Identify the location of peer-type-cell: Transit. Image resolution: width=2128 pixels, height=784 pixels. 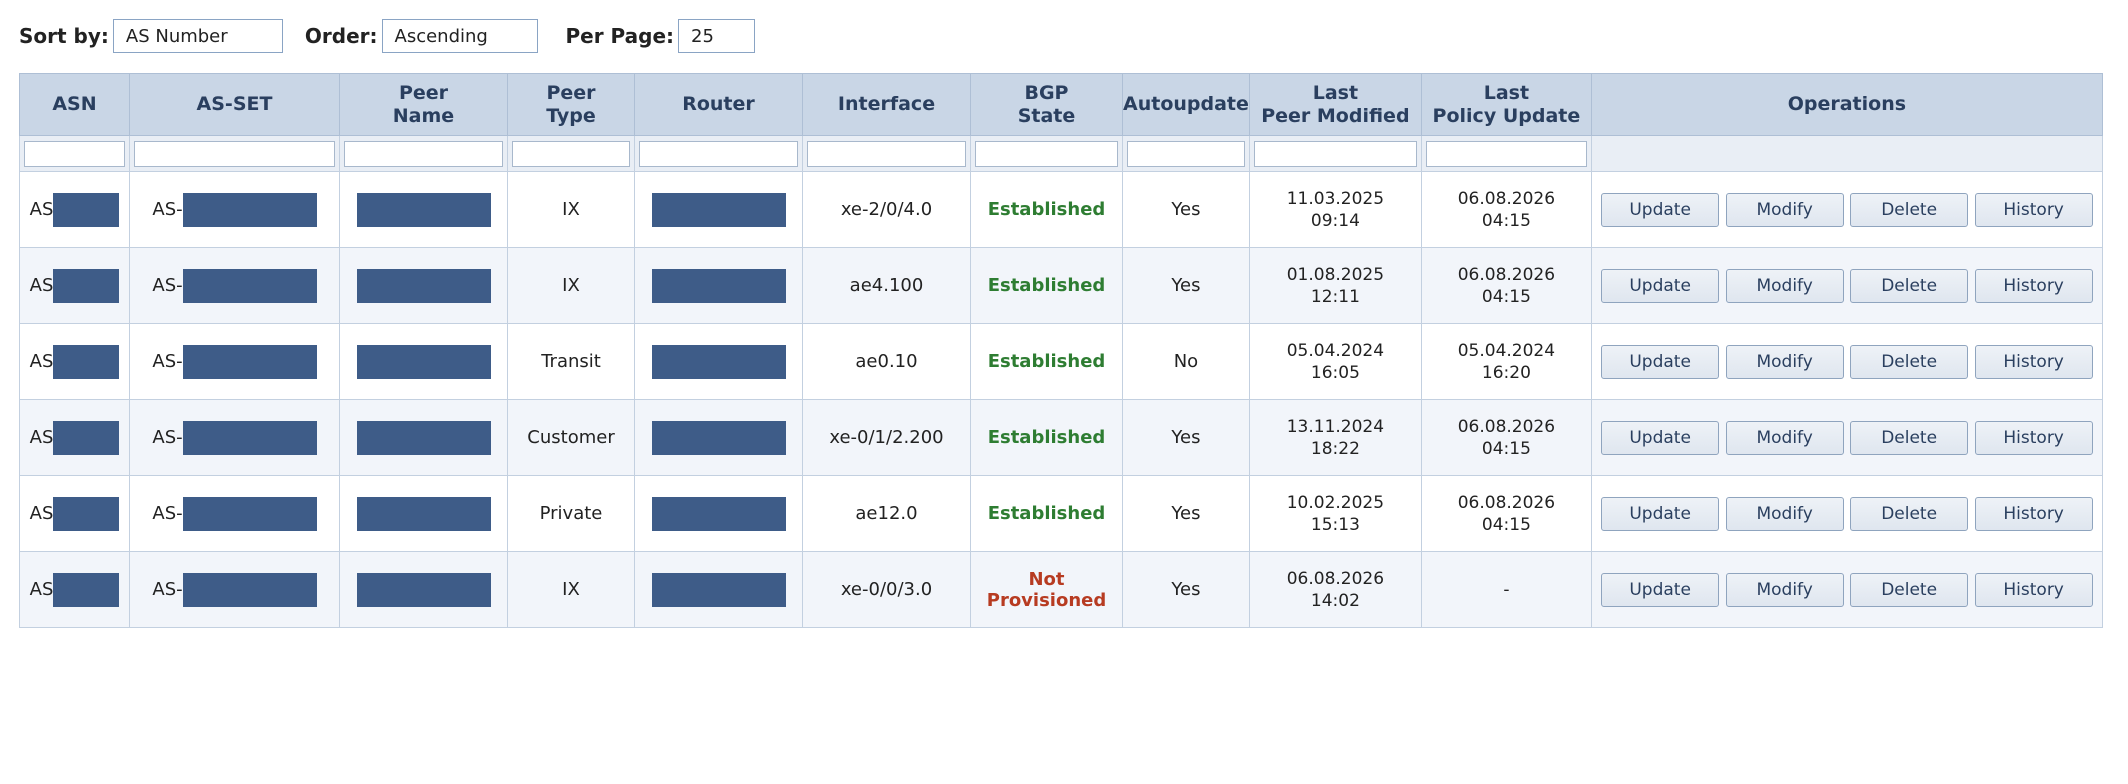
(571, 361).